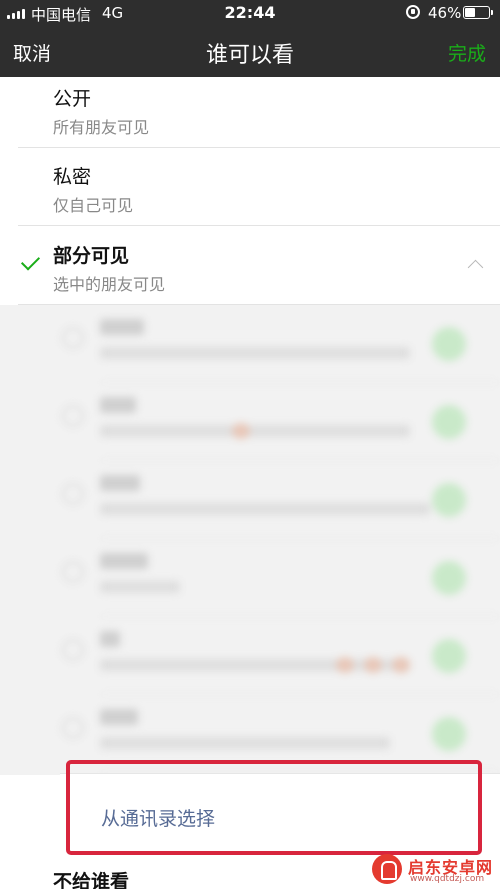 Image resolution: width=500 pixels, height=889 pixels. What do you see at coordinates (280, 813) in the screenshot?
I see `select-from-contacts-button: 从通讯录选择` at bounding box center [280, 813].